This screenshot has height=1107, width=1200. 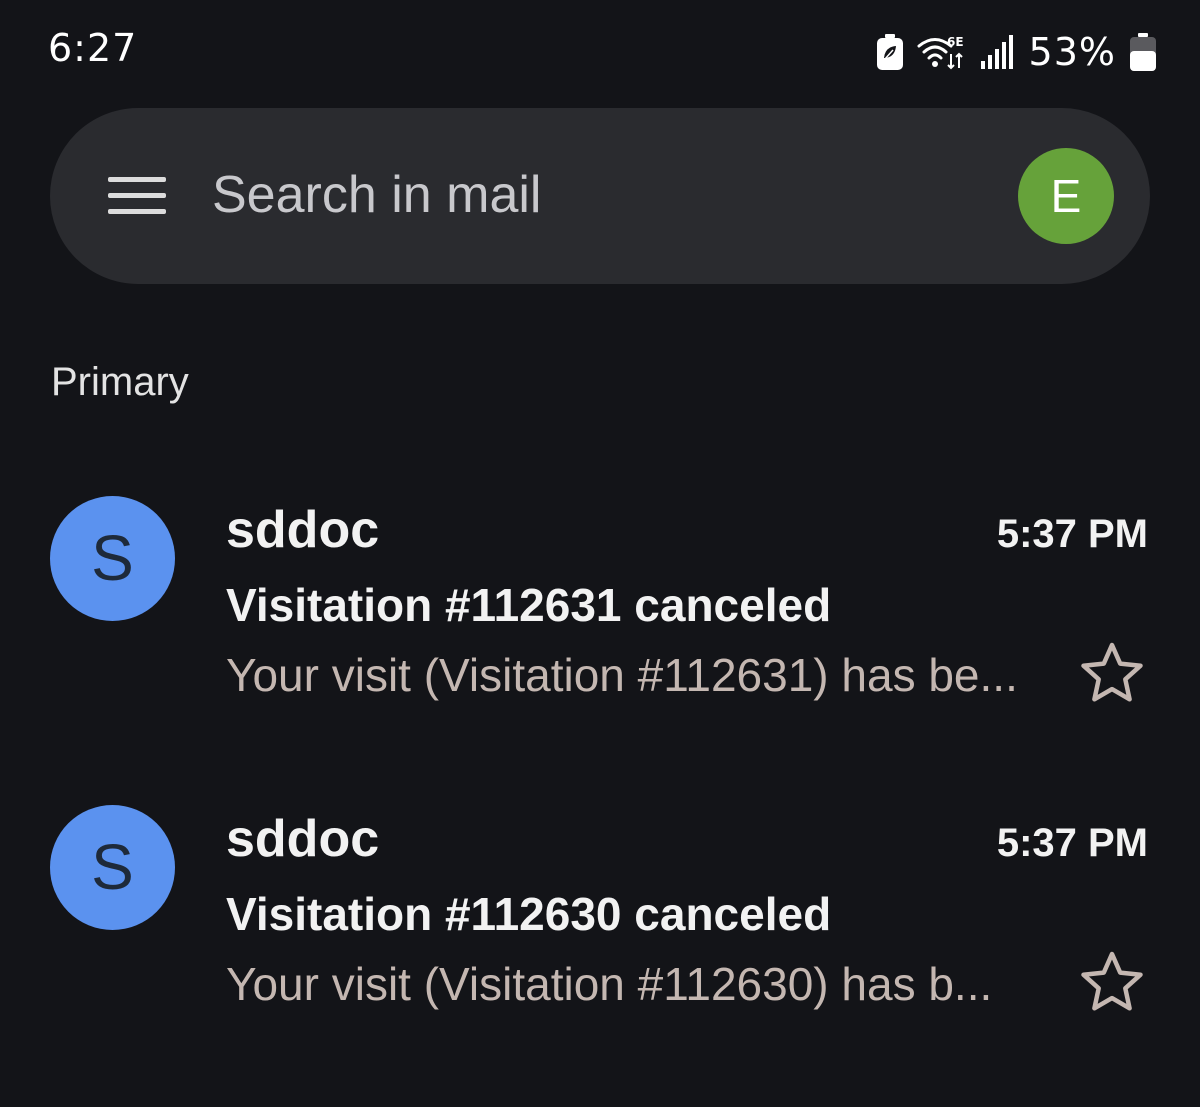 What do you see at coordinates (120, 382) in the screenshot?
I see `section-label-primary: Primary` at bounding box center [120, 382].